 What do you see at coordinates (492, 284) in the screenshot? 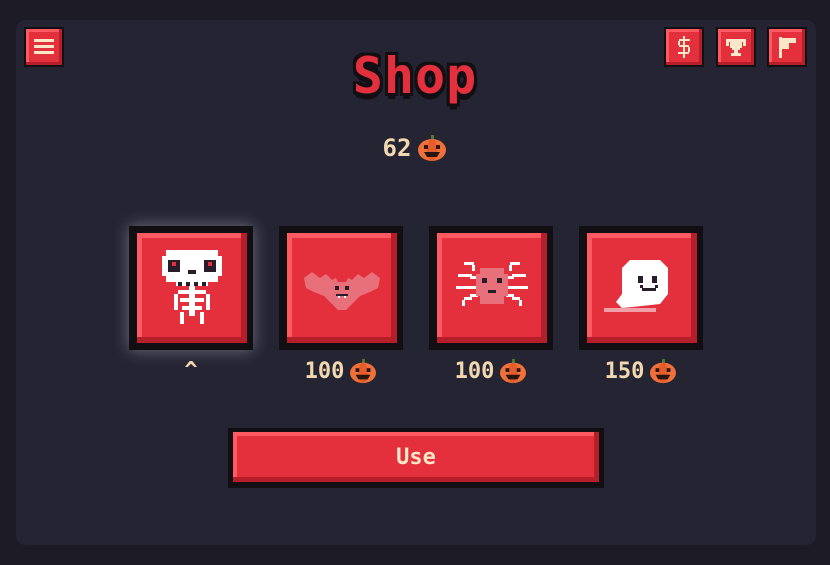
I see `spider-icon` at bounding box center [492, 284].